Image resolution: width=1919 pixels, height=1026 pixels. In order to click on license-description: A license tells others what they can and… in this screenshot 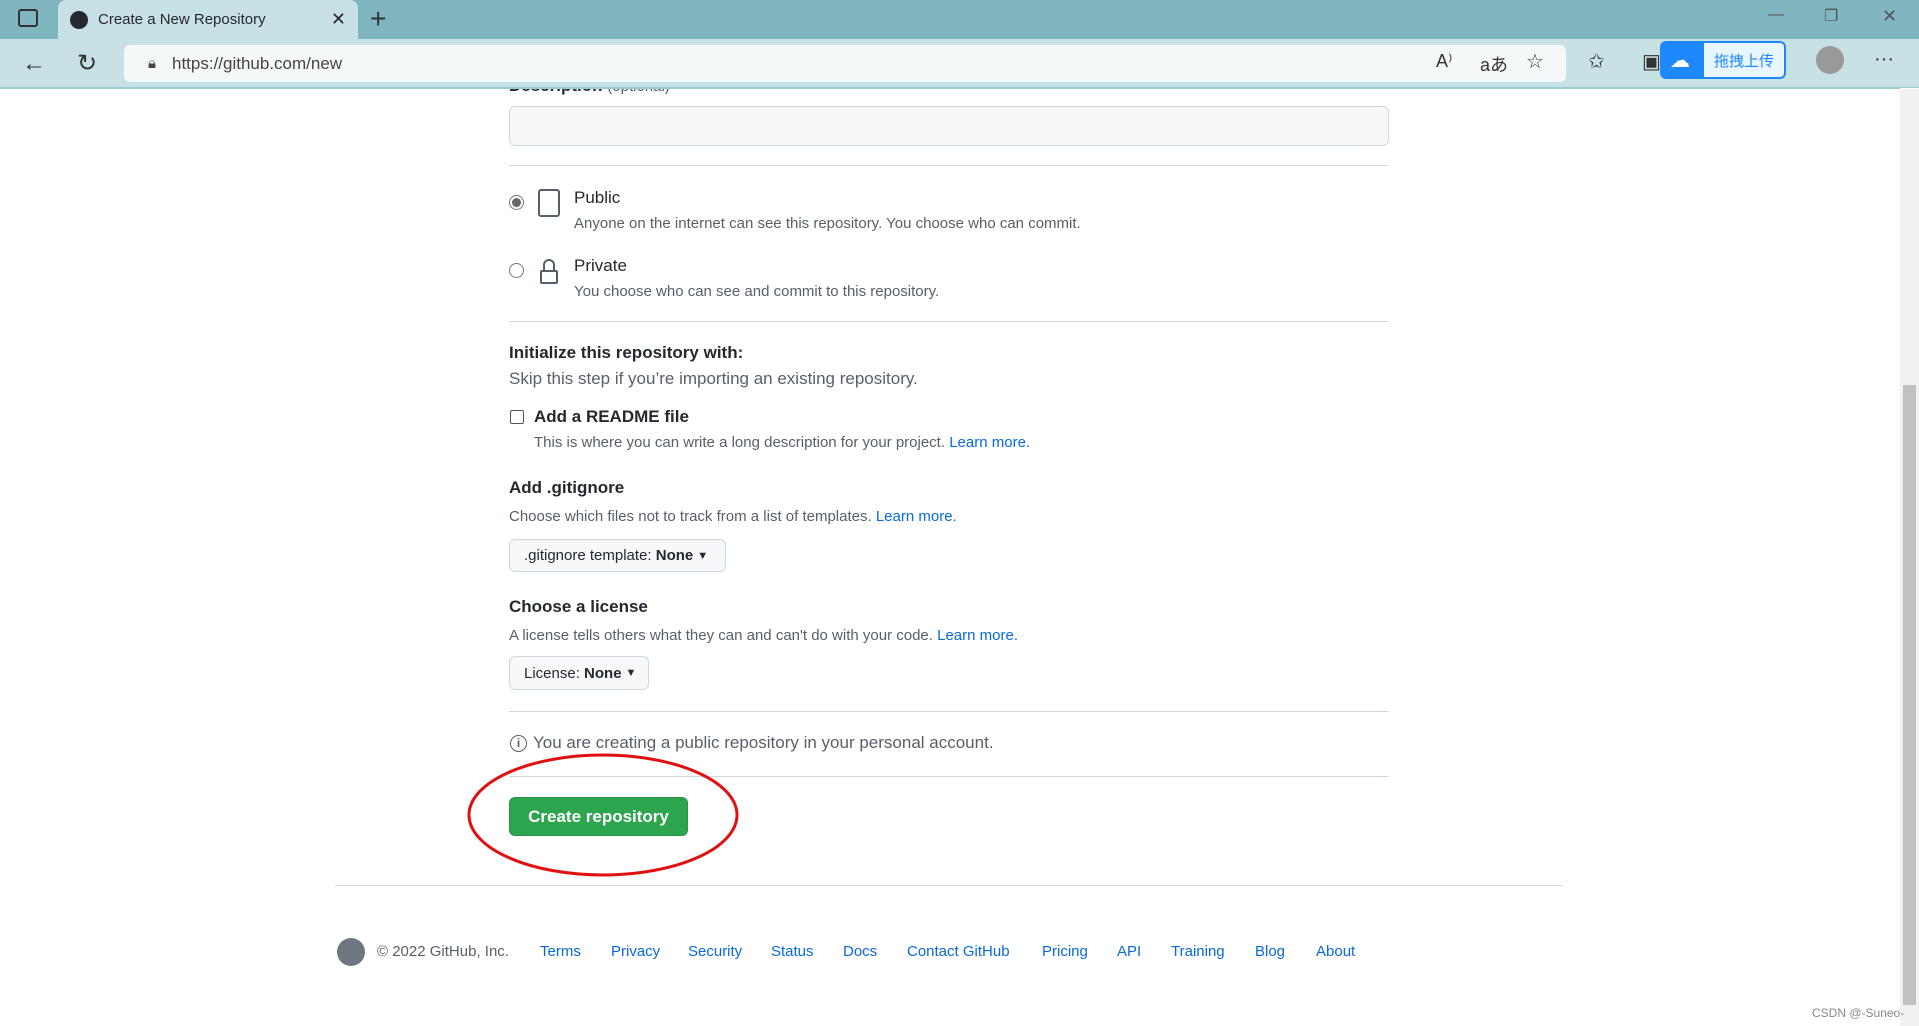, I will do `click(763, 635)`.